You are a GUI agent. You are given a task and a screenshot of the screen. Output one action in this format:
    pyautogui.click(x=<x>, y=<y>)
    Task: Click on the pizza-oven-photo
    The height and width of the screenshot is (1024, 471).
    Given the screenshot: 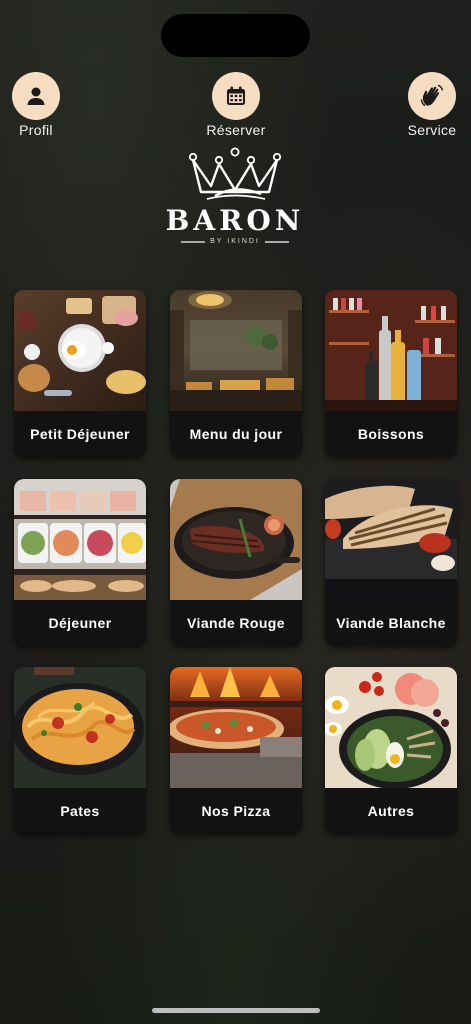 What is the action you would take?
    pyautogui.click(x=236, y=727)
    